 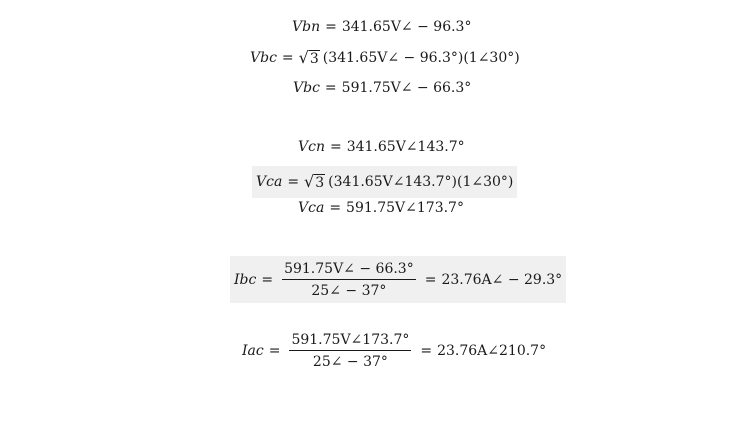 What do you see at coordinates (492, 351) in the screenshot?
I see `eq-result: 23.76A∠210.7°` at bounding box center [492, 351].